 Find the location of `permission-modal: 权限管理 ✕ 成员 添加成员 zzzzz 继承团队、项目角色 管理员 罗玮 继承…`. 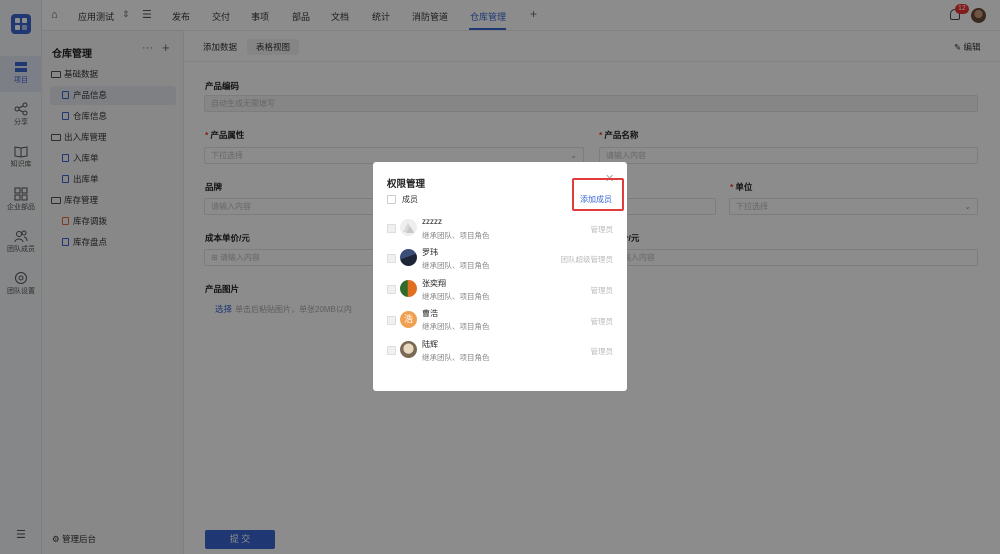

permission-modal: 权限管理 ✕ 成员 添加成员 zzzzz 继承团队、项目角色 管理员 罗玮 继承… is located at coordinates (500, 276).